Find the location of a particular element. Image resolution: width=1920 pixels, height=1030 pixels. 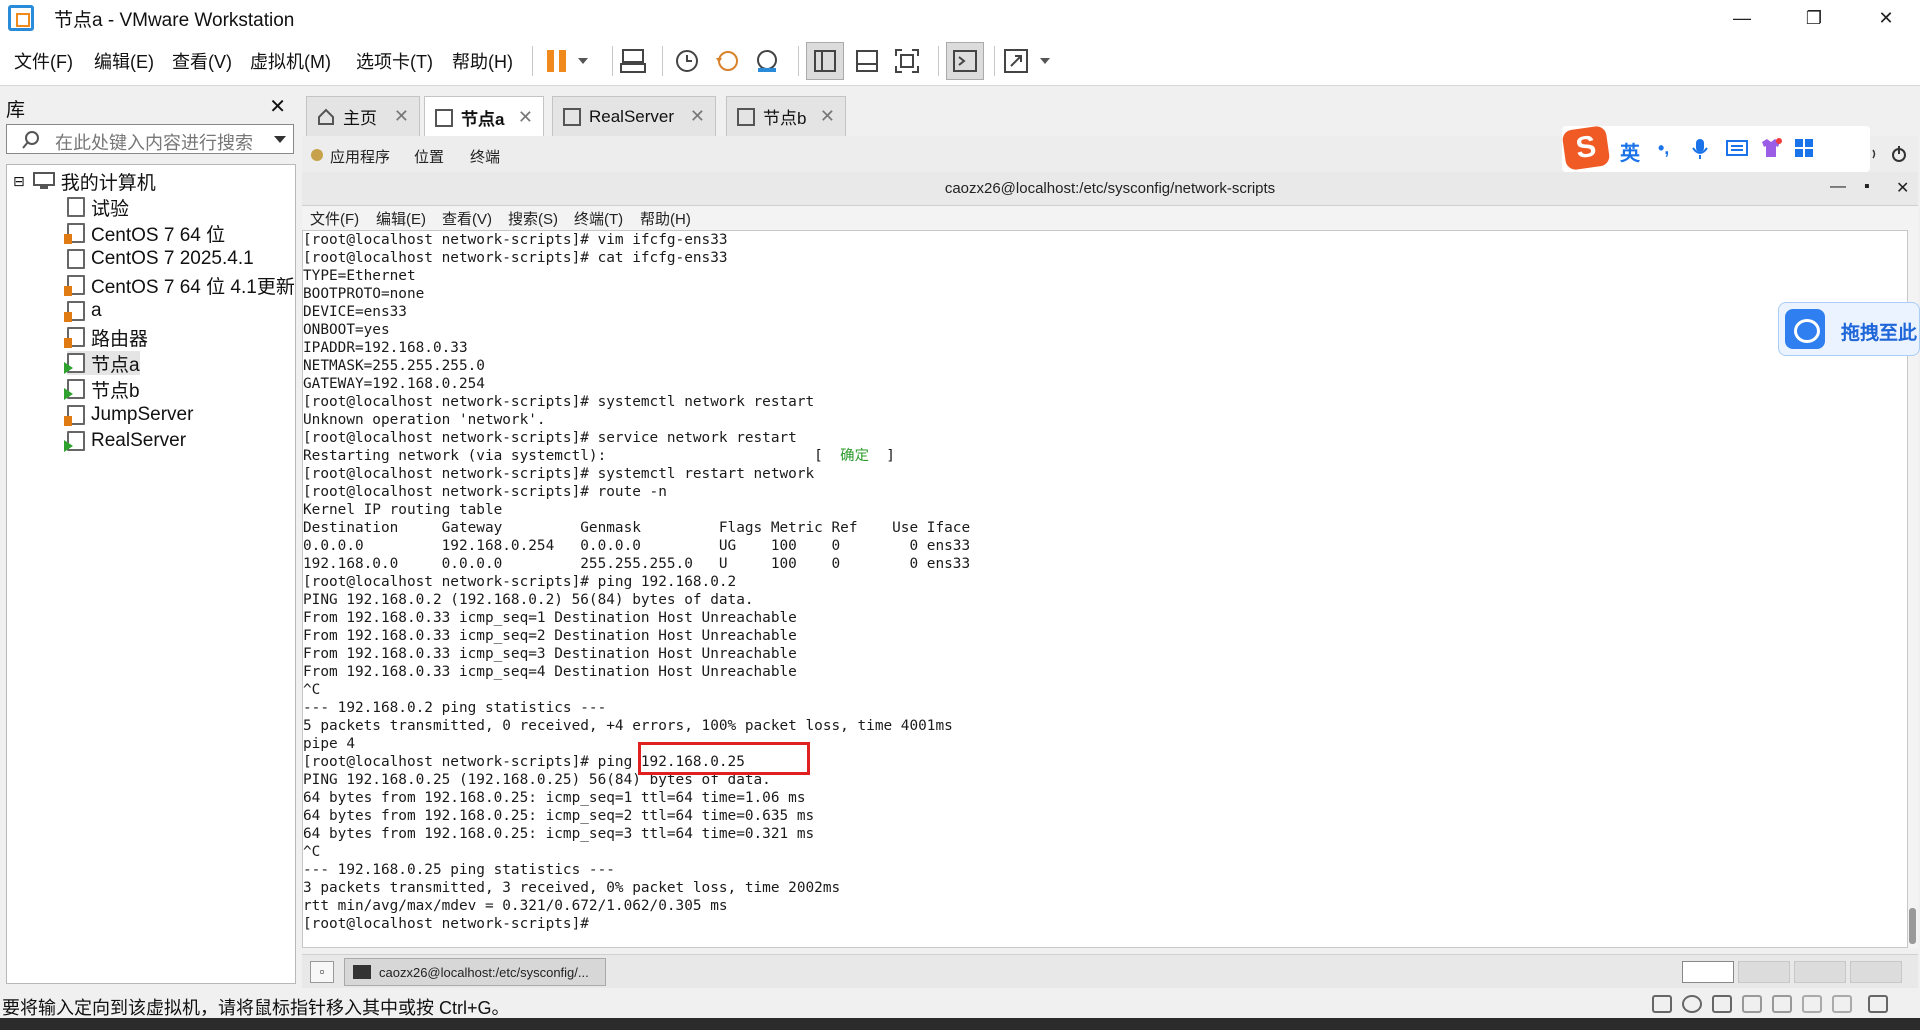

full-screen-button is located at coordinates (907, 61).